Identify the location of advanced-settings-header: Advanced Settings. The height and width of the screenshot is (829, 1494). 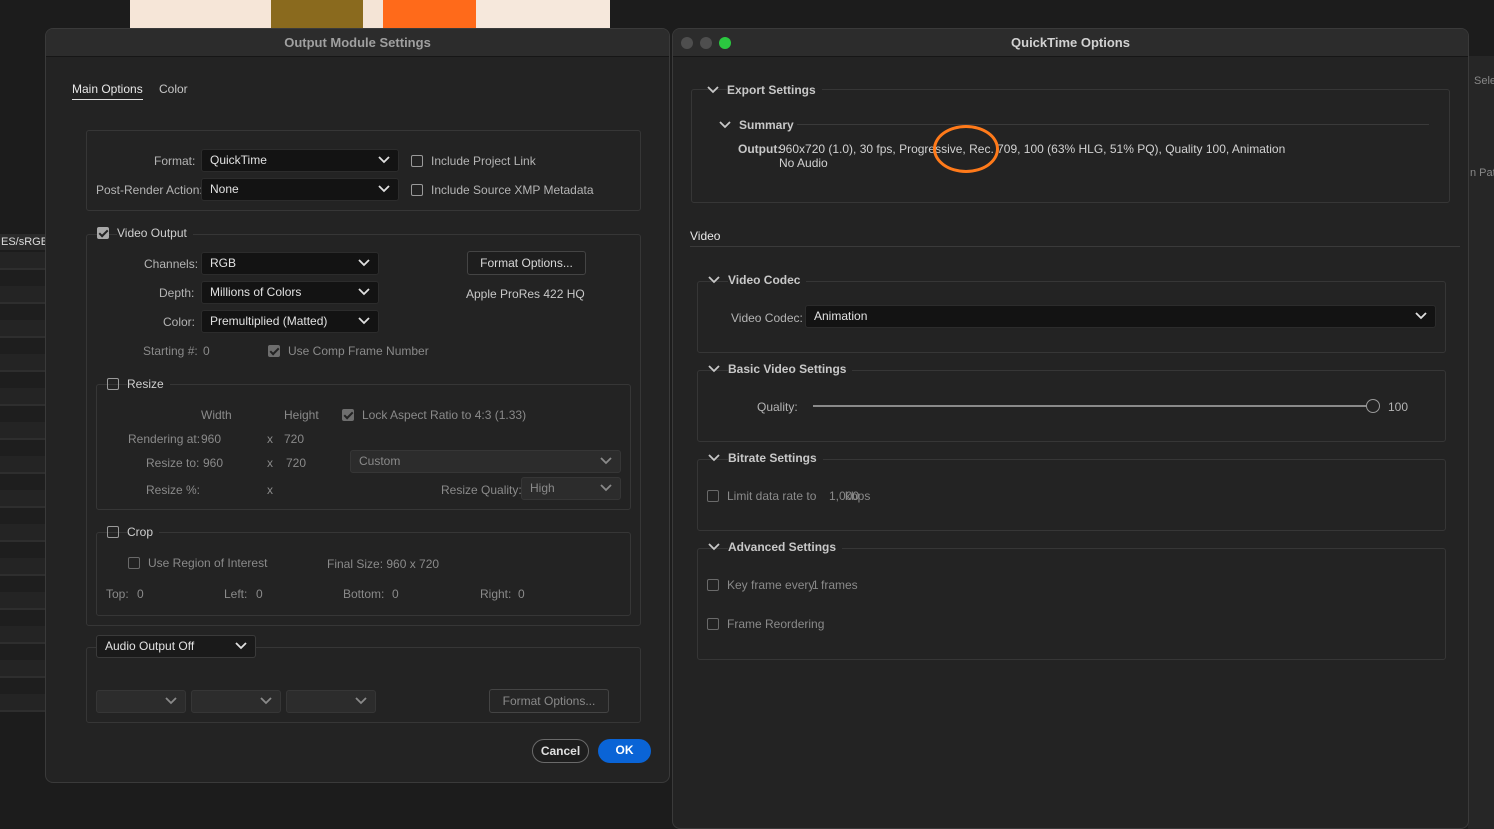
(775, 547).